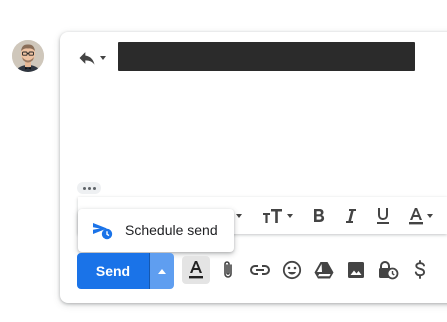 This screenshot has width=447, height=322. I want to click on caret-up-icon, so click(162, 271).